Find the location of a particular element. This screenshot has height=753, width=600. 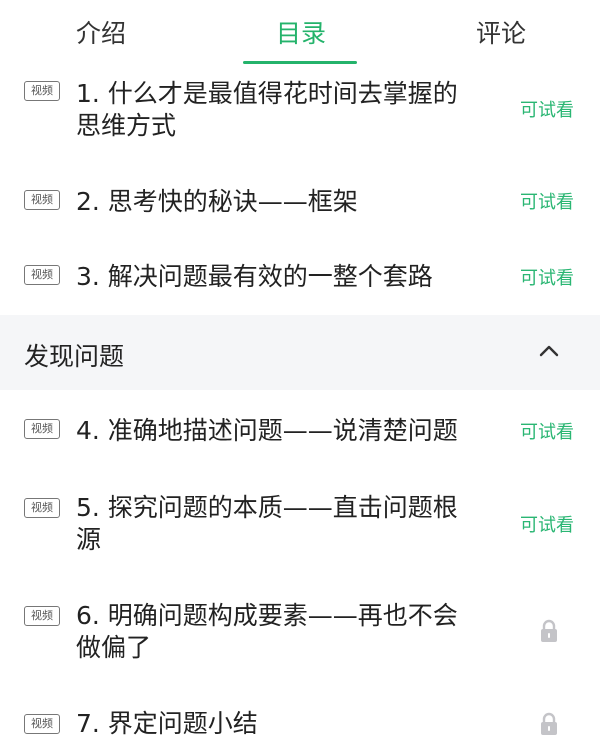

chevron-up-icon is located at coordinates (549, 351).